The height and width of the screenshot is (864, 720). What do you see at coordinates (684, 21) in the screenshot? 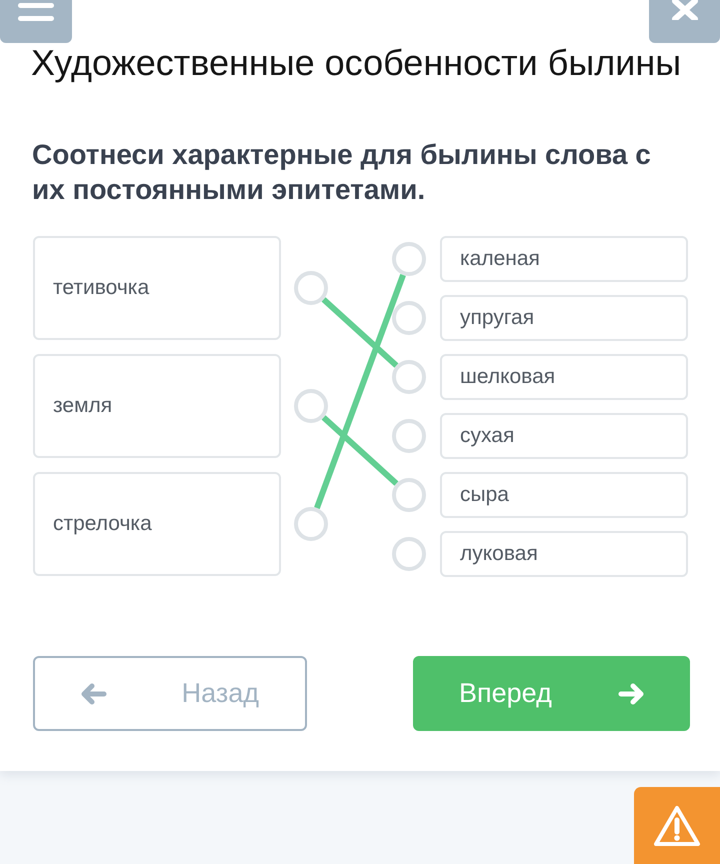
I see `close-button` at bounding box center [684, 21].